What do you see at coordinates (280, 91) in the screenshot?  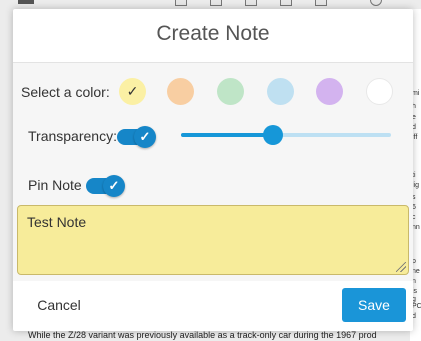 I see `color-swatch-blue` at bounding box center [280, 91].